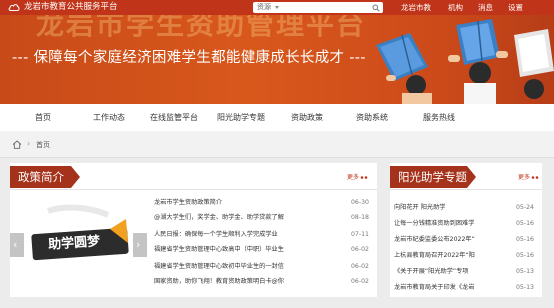 This screenshot has height=308, width=554. What do you see at coordinates (360, 202) in the screenshot?
I see `list-item-date: 06-30` at bounding box center [360, 202].